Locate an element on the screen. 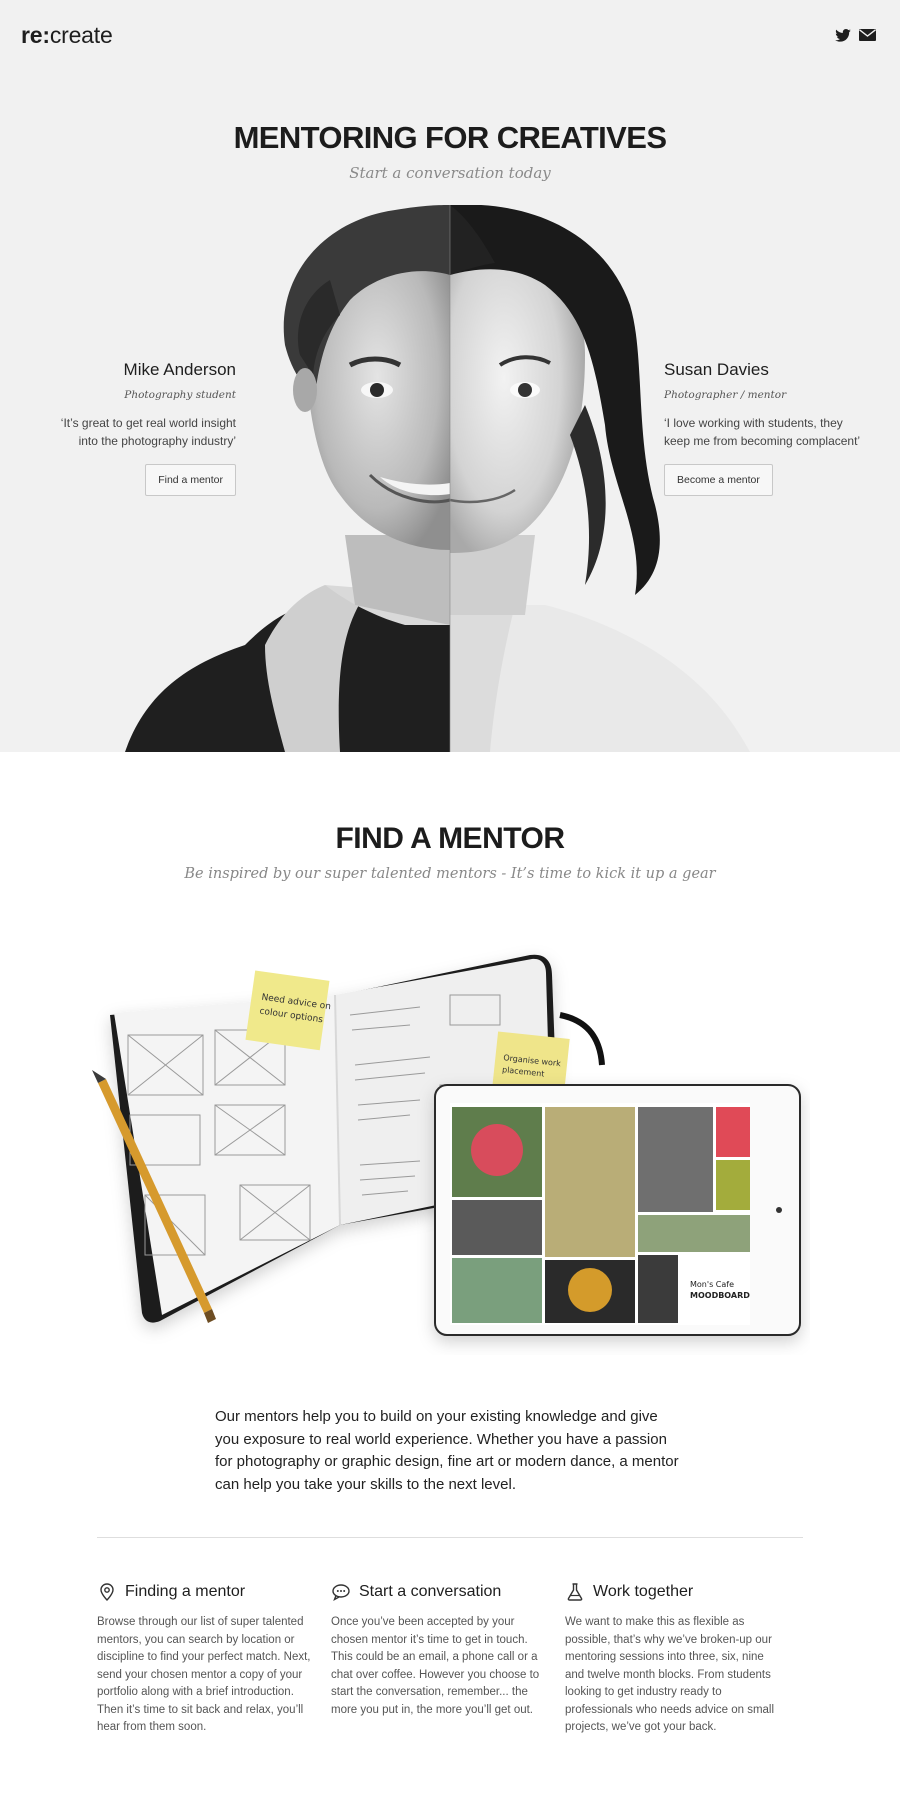  feature-title: Start a conversation is located at coordinates (430, 1591).